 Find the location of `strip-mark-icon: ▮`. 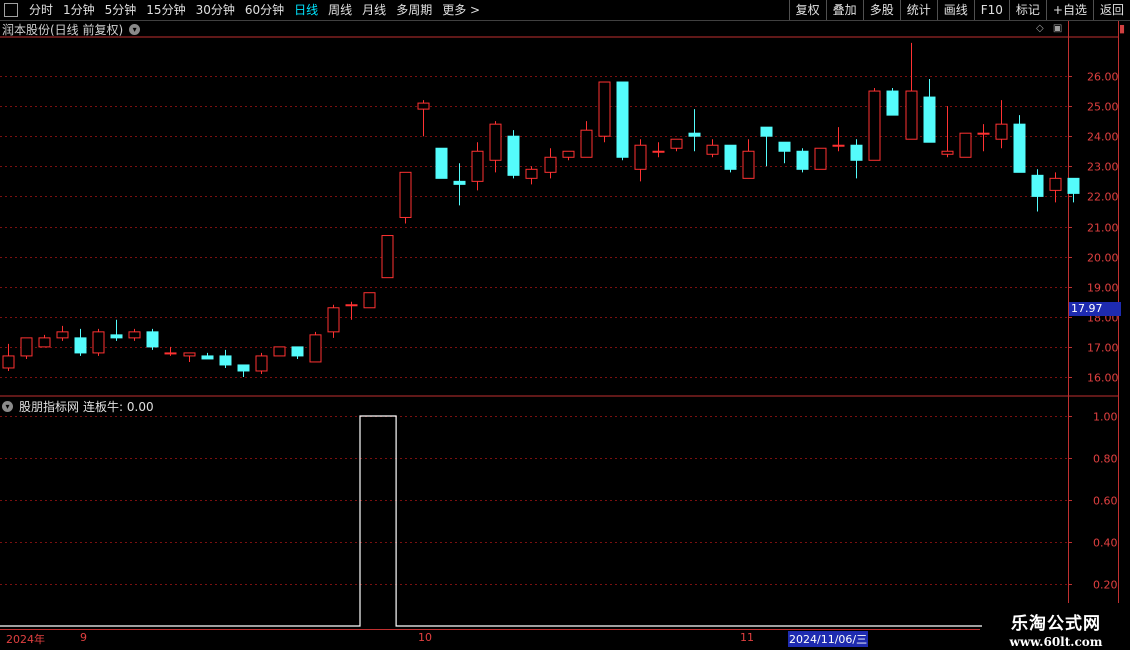

strip-mark-icon: ▮ is located at coordinates (1122, 28).